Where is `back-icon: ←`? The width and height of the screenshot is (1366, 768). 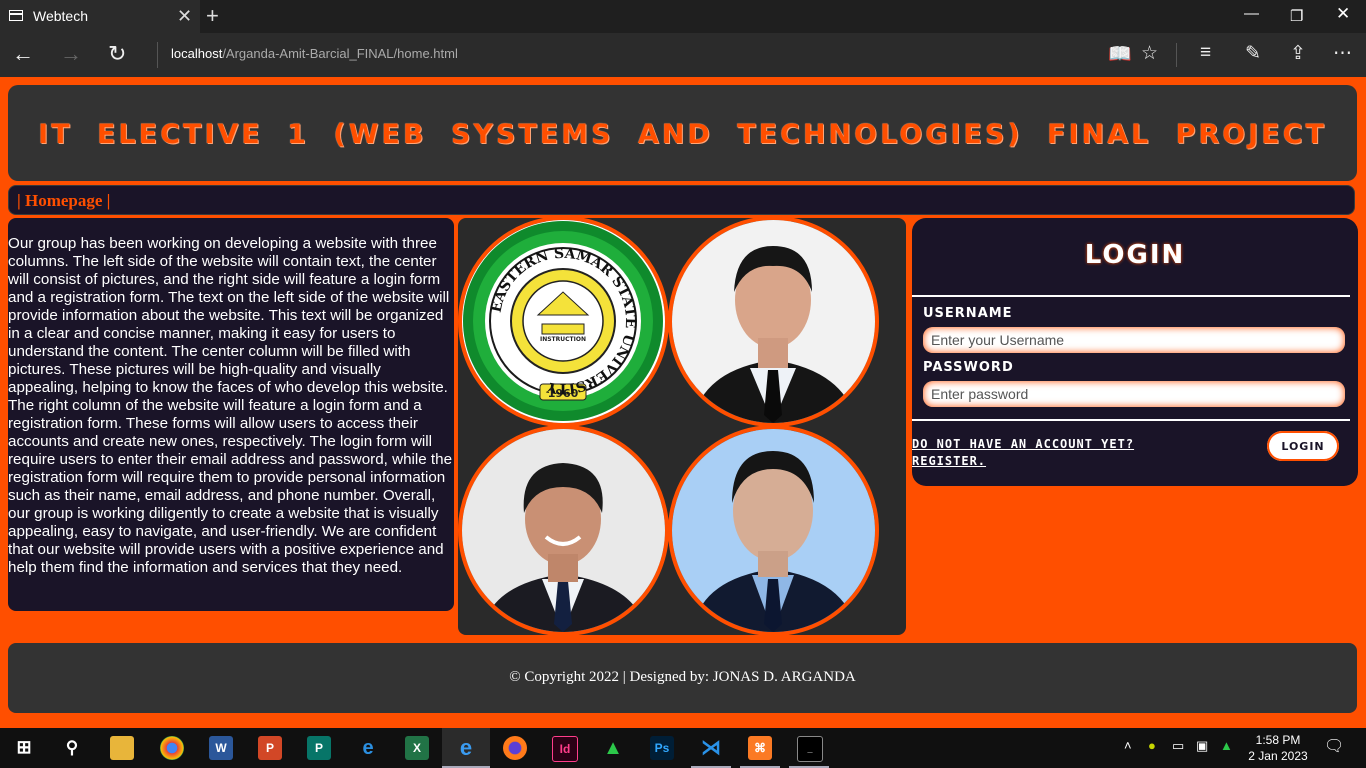
back-icon: ← is located at coordinates (23, 54).